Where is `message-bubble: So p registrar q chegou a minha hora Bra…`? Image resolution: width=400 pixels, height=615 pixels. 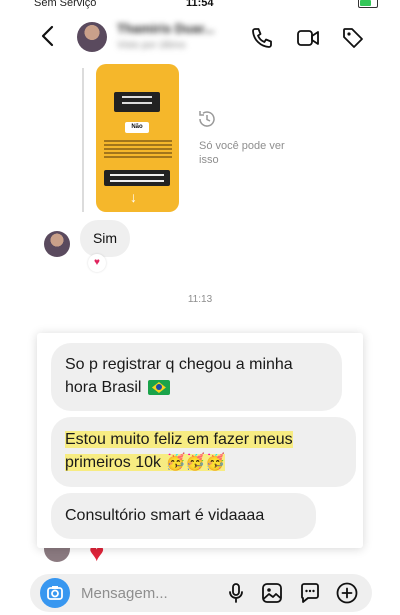 message-bubble: So p registrar q chegou a minha hora Bra… is located at coordinates (196, 377).